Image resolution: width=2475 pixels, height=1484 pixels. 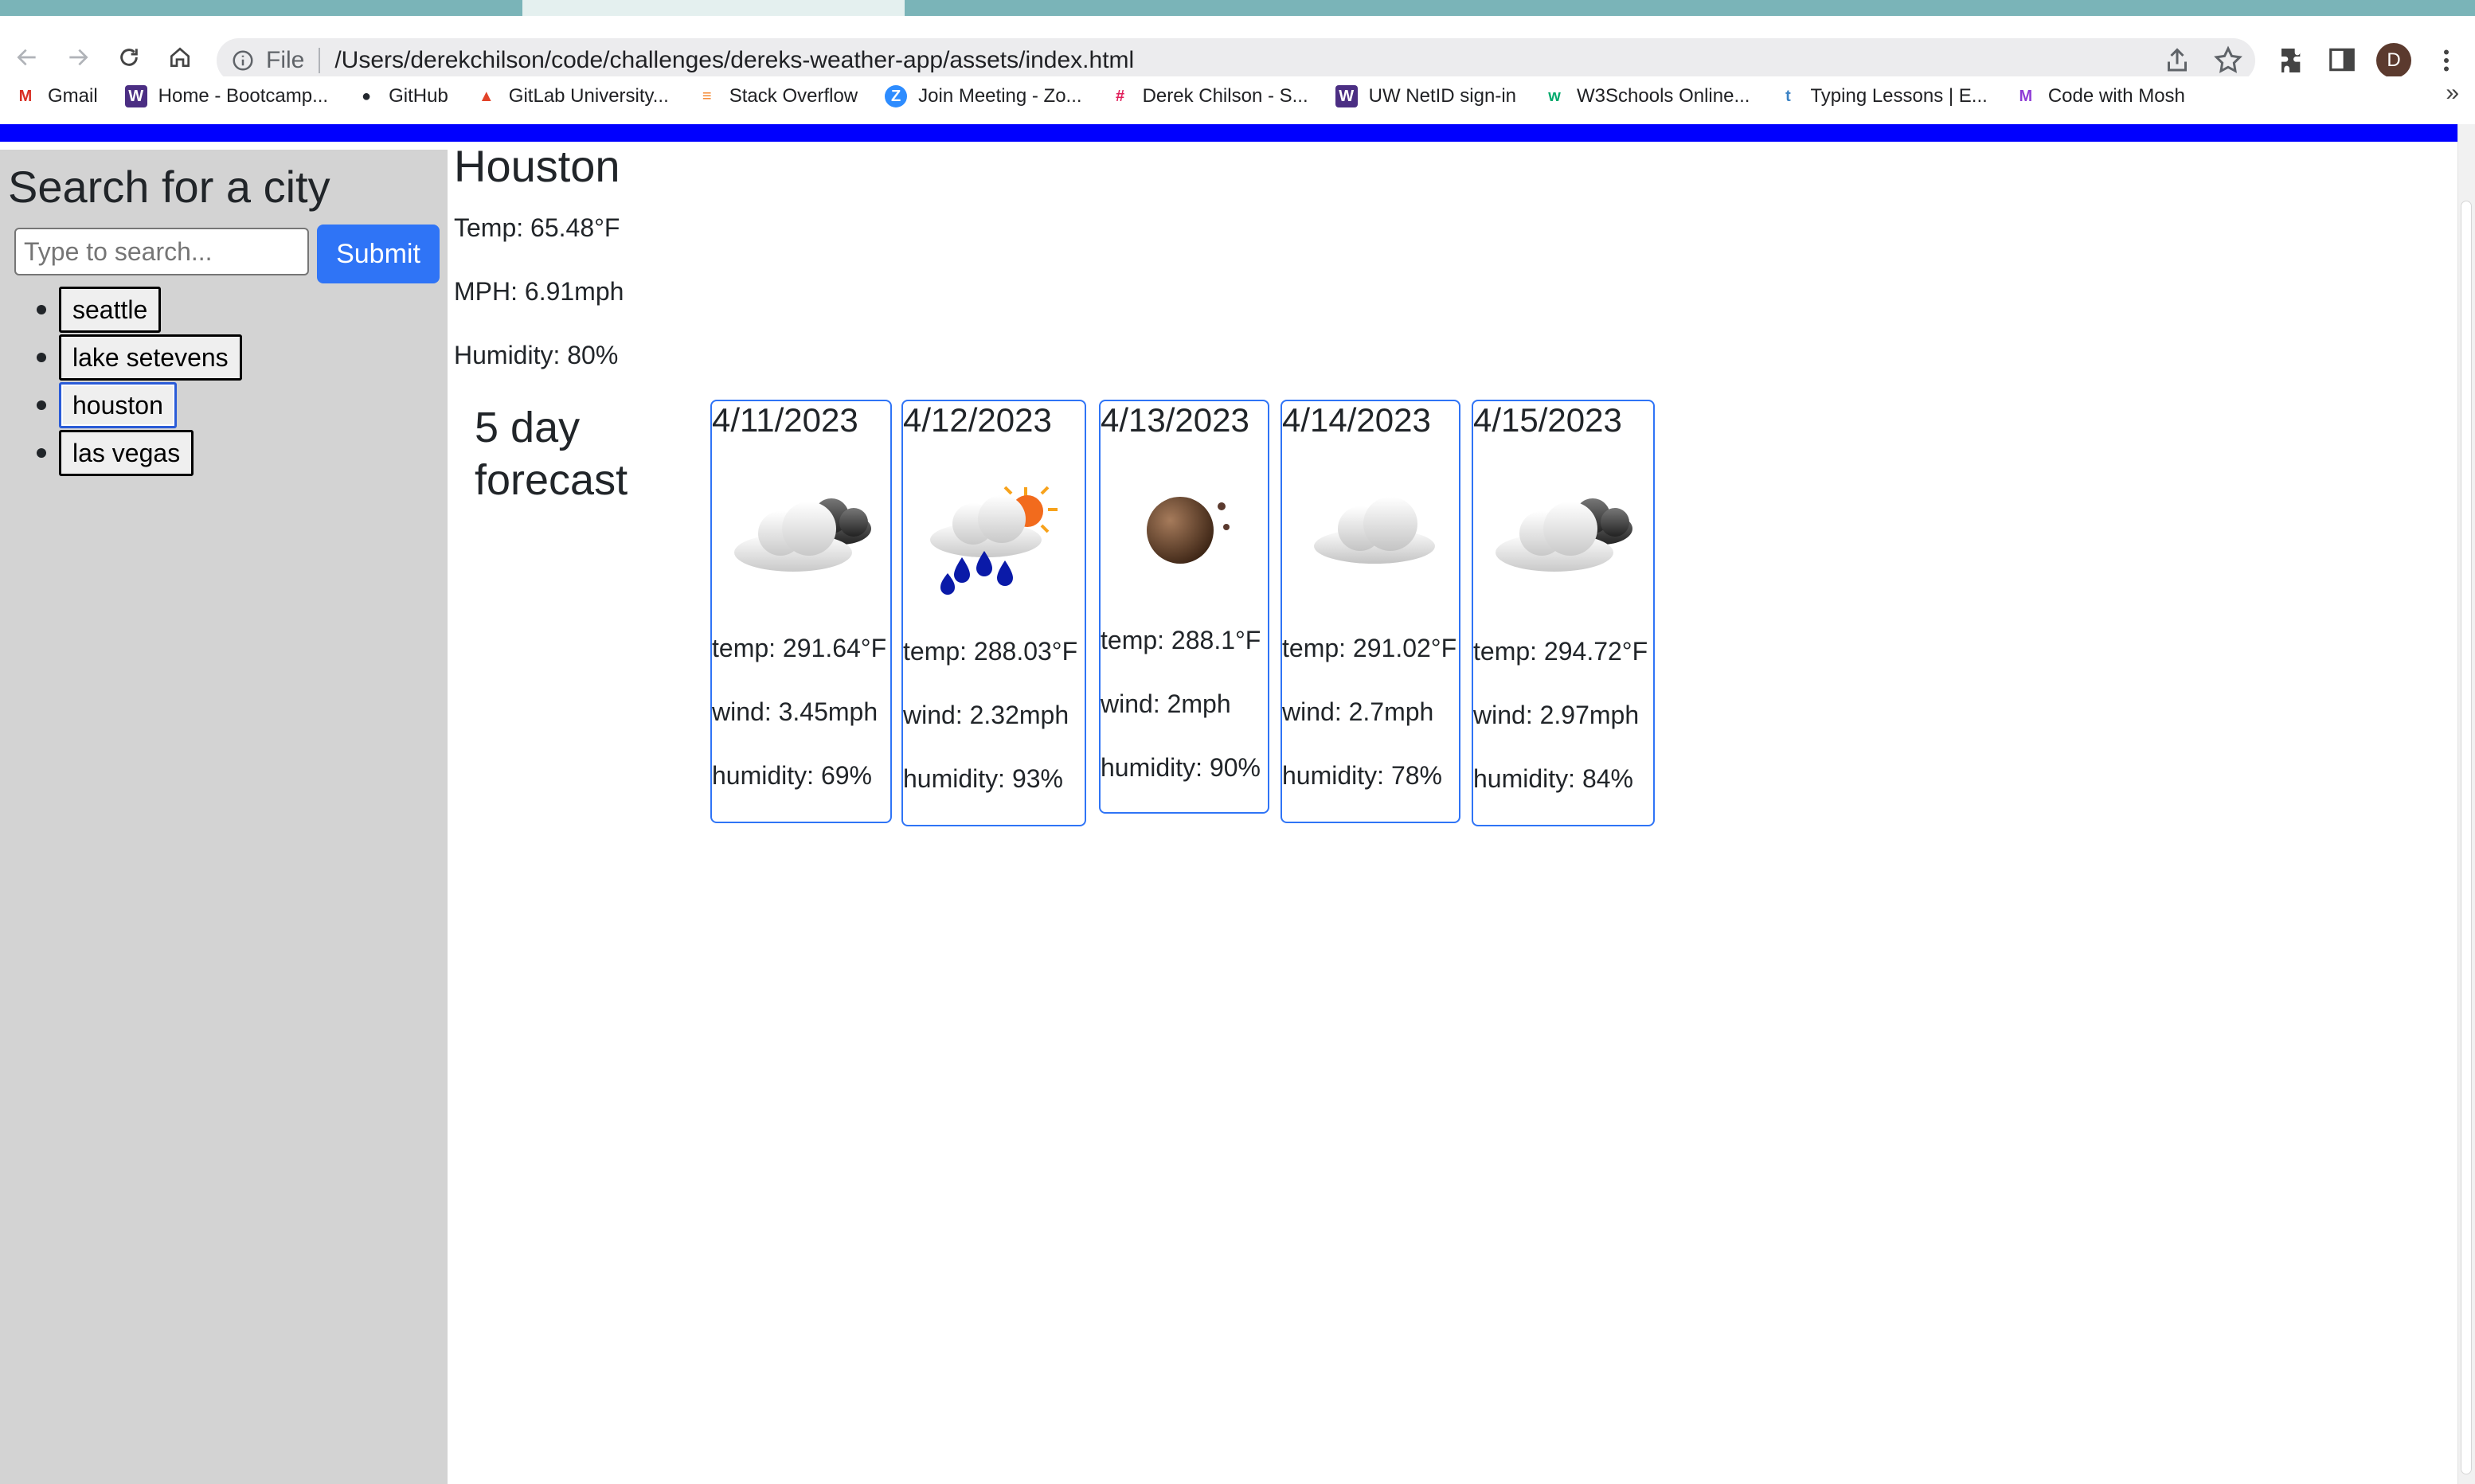 I want to click on city-button-las-vegas: las vegas, so click(x=127, y=453).